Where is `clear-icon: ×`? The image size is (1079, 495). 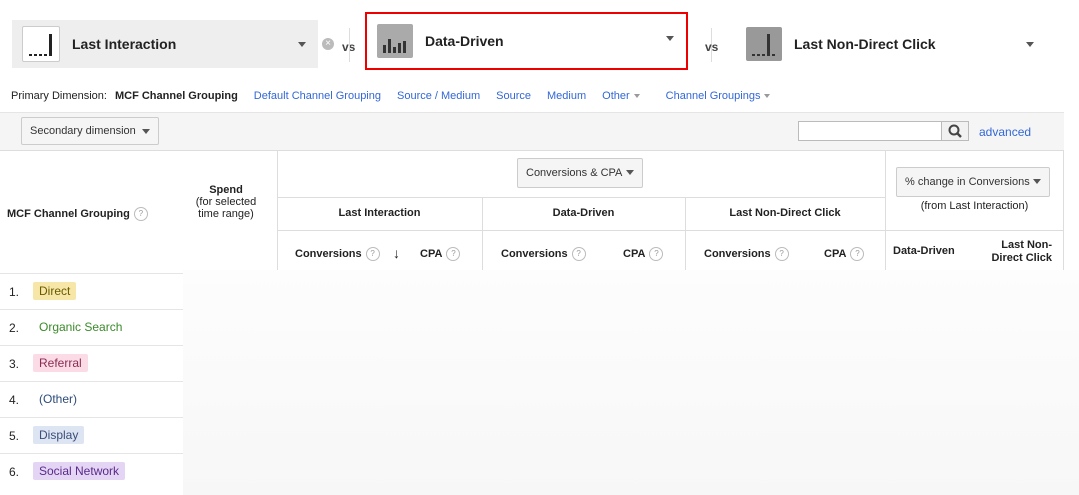
clear-icon: × is located at coordinates (328, 44).